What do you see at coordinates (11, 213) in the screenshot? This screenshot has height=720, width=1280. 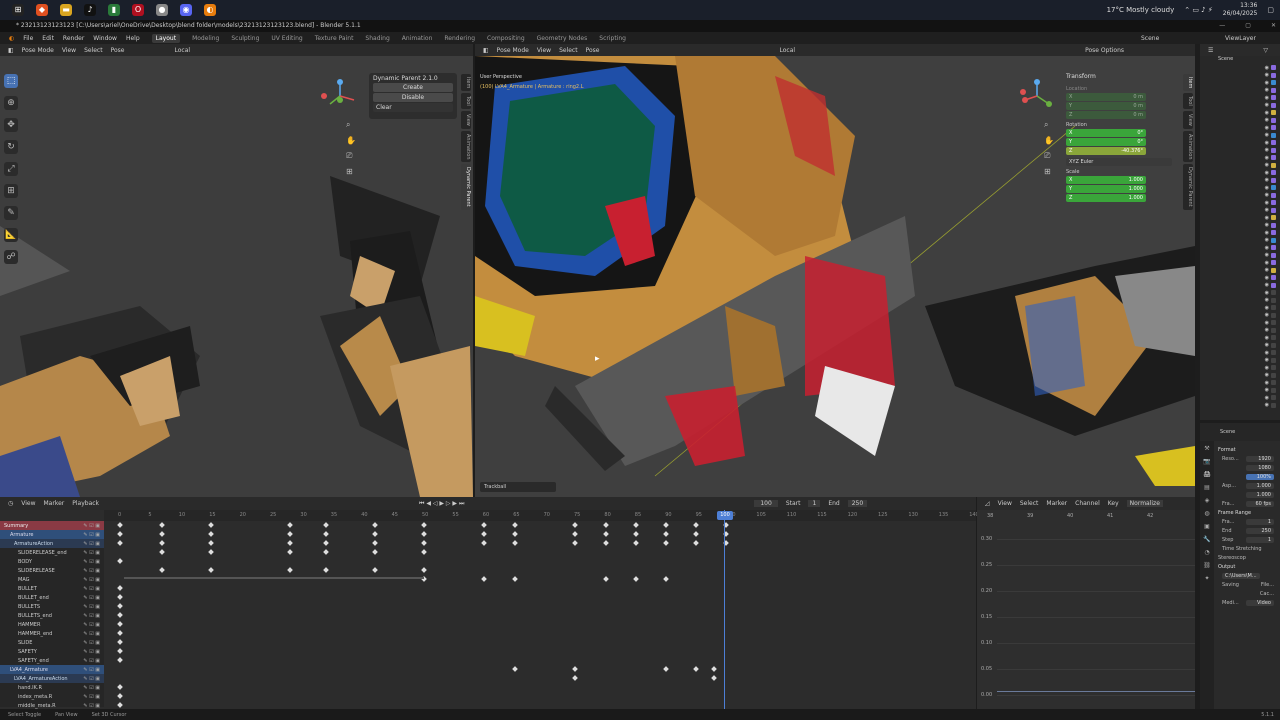 I see `annotate-tool: ✎` at bounding box center [11, 213].